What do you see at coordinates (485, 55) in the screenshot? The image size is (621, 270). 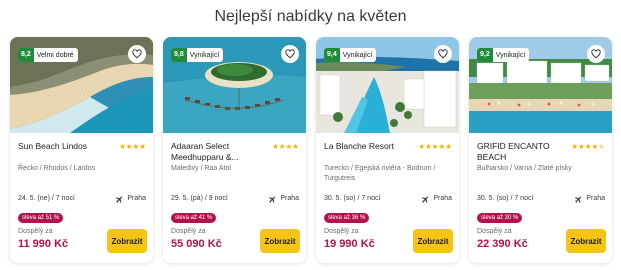 I see `rating-score: 9,2` at bounding box center [485, 55].